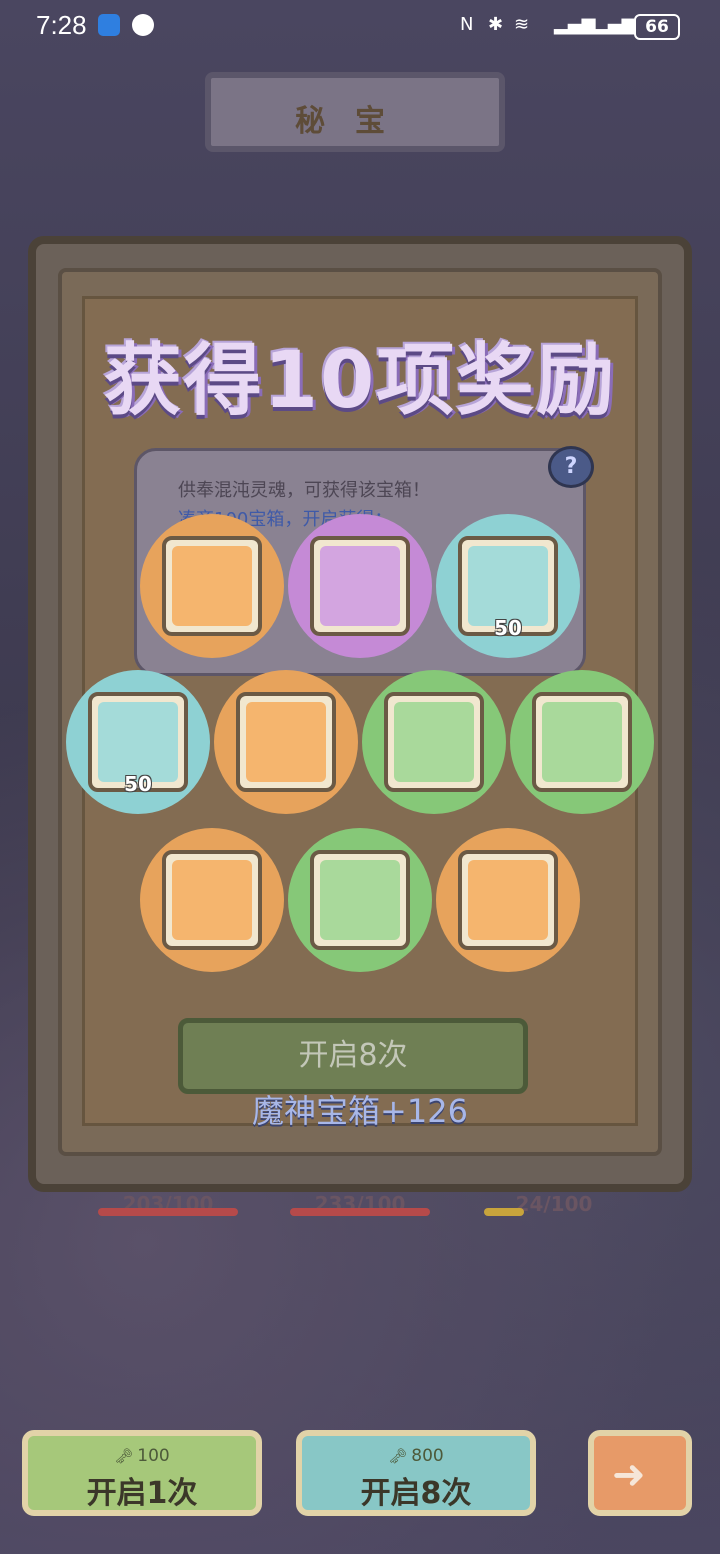  What do you see at coordinates (355, 121) in the screenshot?
I see `page-title: 秘宝` at bounding box center [355, 121].